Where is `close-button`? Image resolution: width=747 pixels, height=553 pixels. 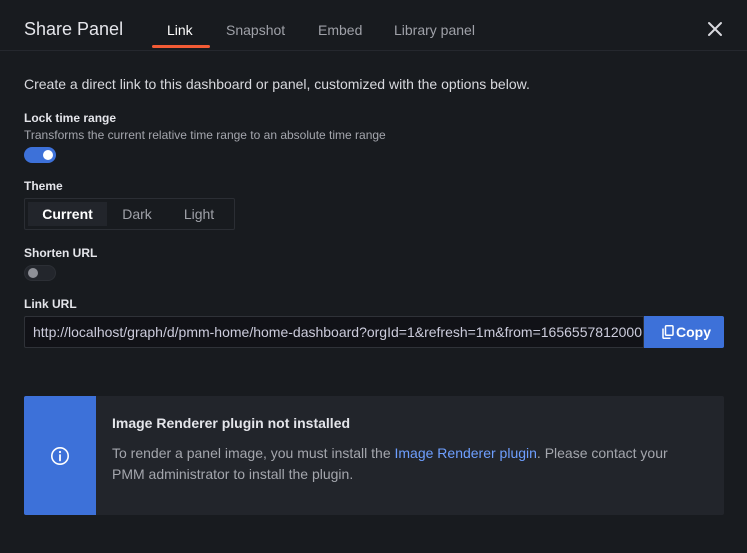 close-button is located at coordinates (715, 29).